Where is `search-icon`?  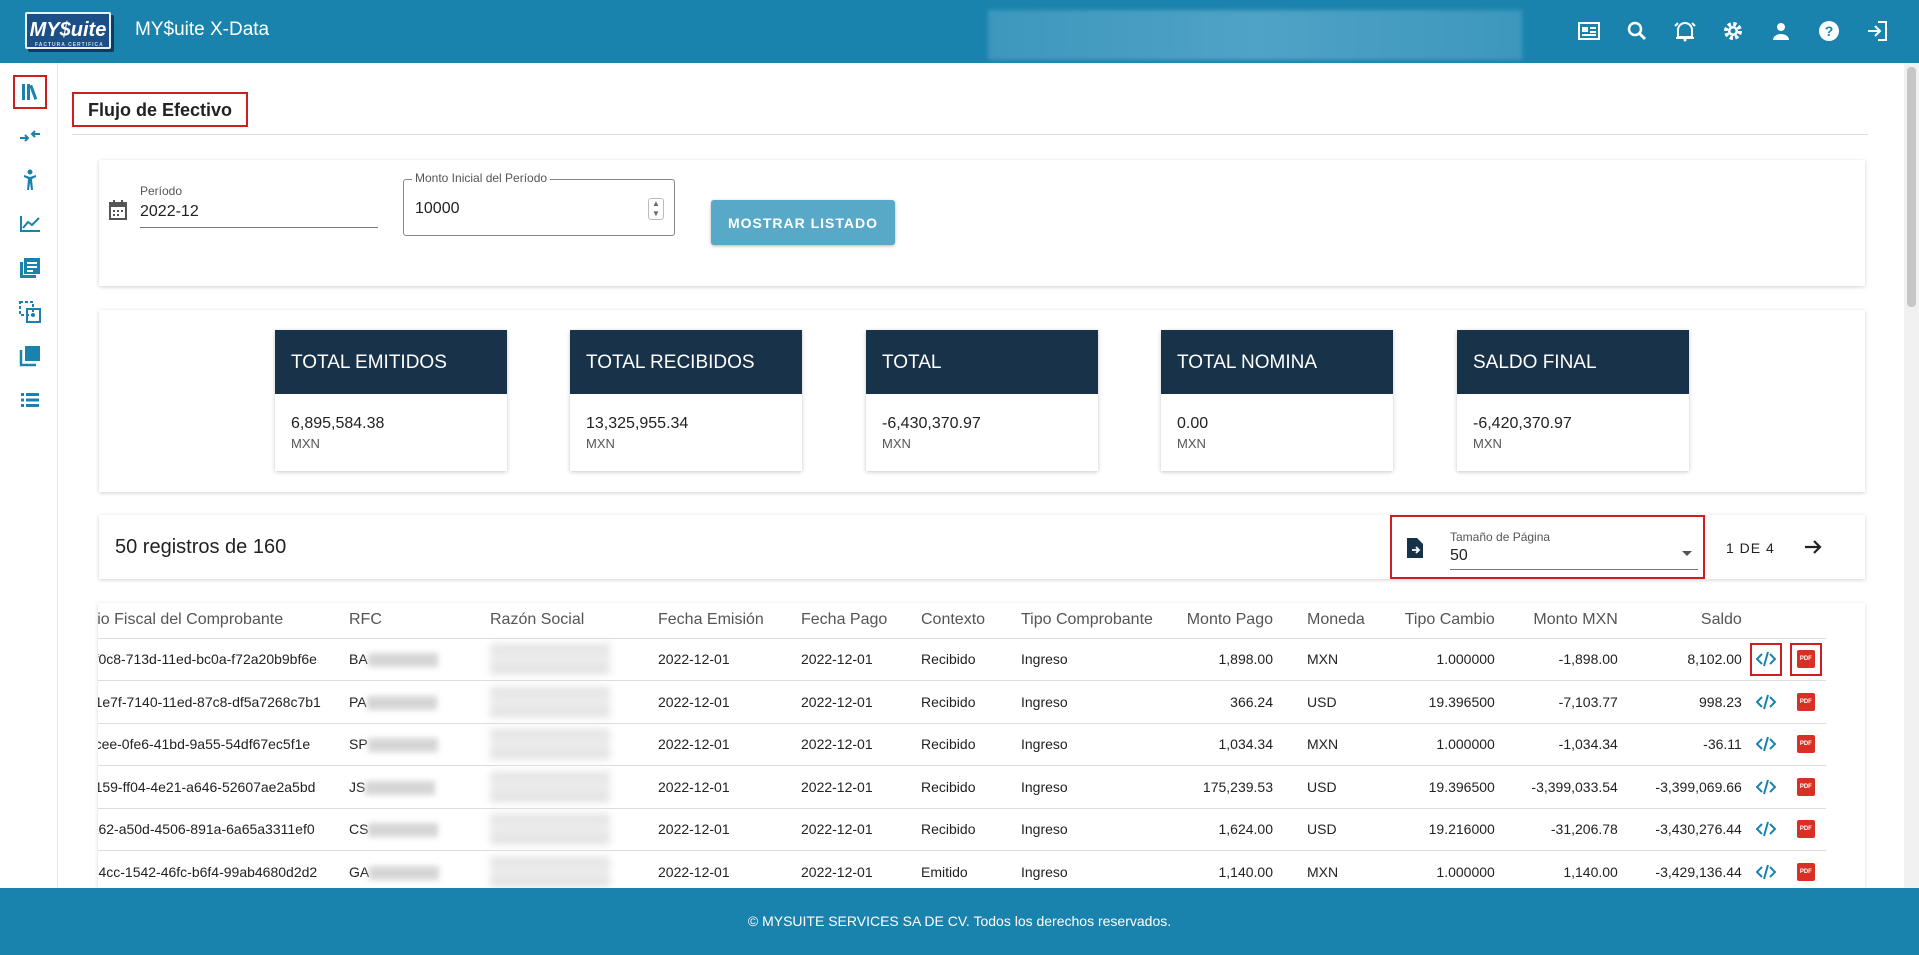
search-icon is located at coordinates (1637, 31).